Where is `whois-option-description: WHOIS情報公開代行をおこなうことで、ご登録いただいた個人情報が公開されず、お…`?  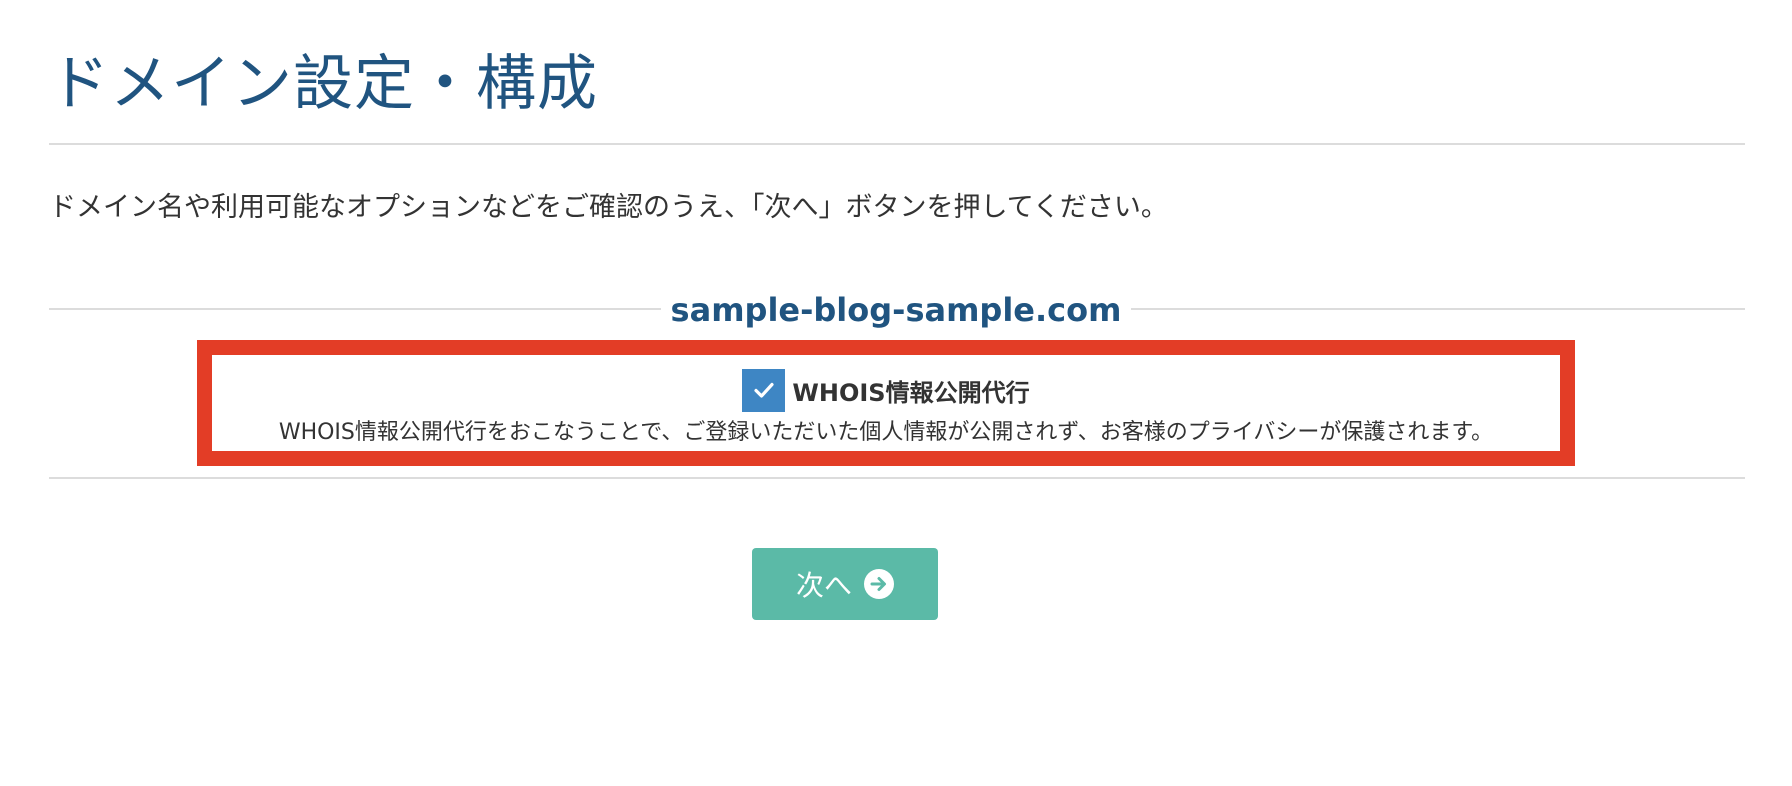
whois-option-description: WHOIS情報公開代行をおこなうことで、ご登録いただいた個人情報が公開されず、お… is located at coordinates (886, 432).